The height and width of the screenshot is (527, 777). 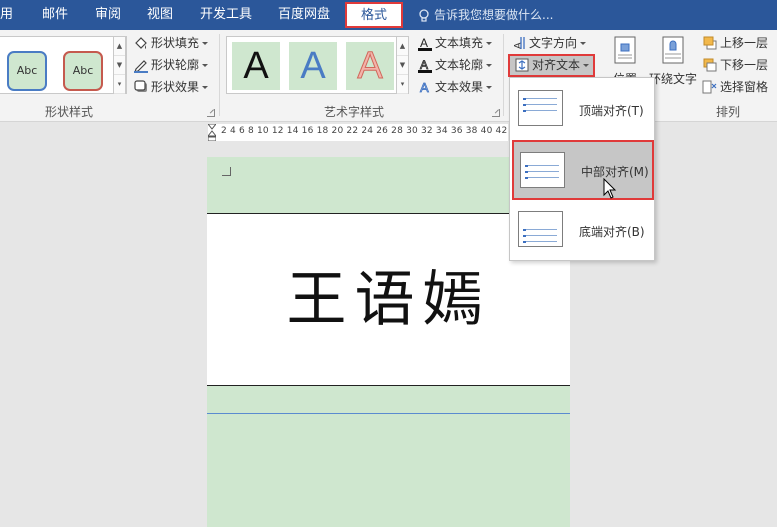 What do you see at coordinates (610, 188) in the screenshot?
I see `mouse-pointer-icon` at bounding box center [610, 188].